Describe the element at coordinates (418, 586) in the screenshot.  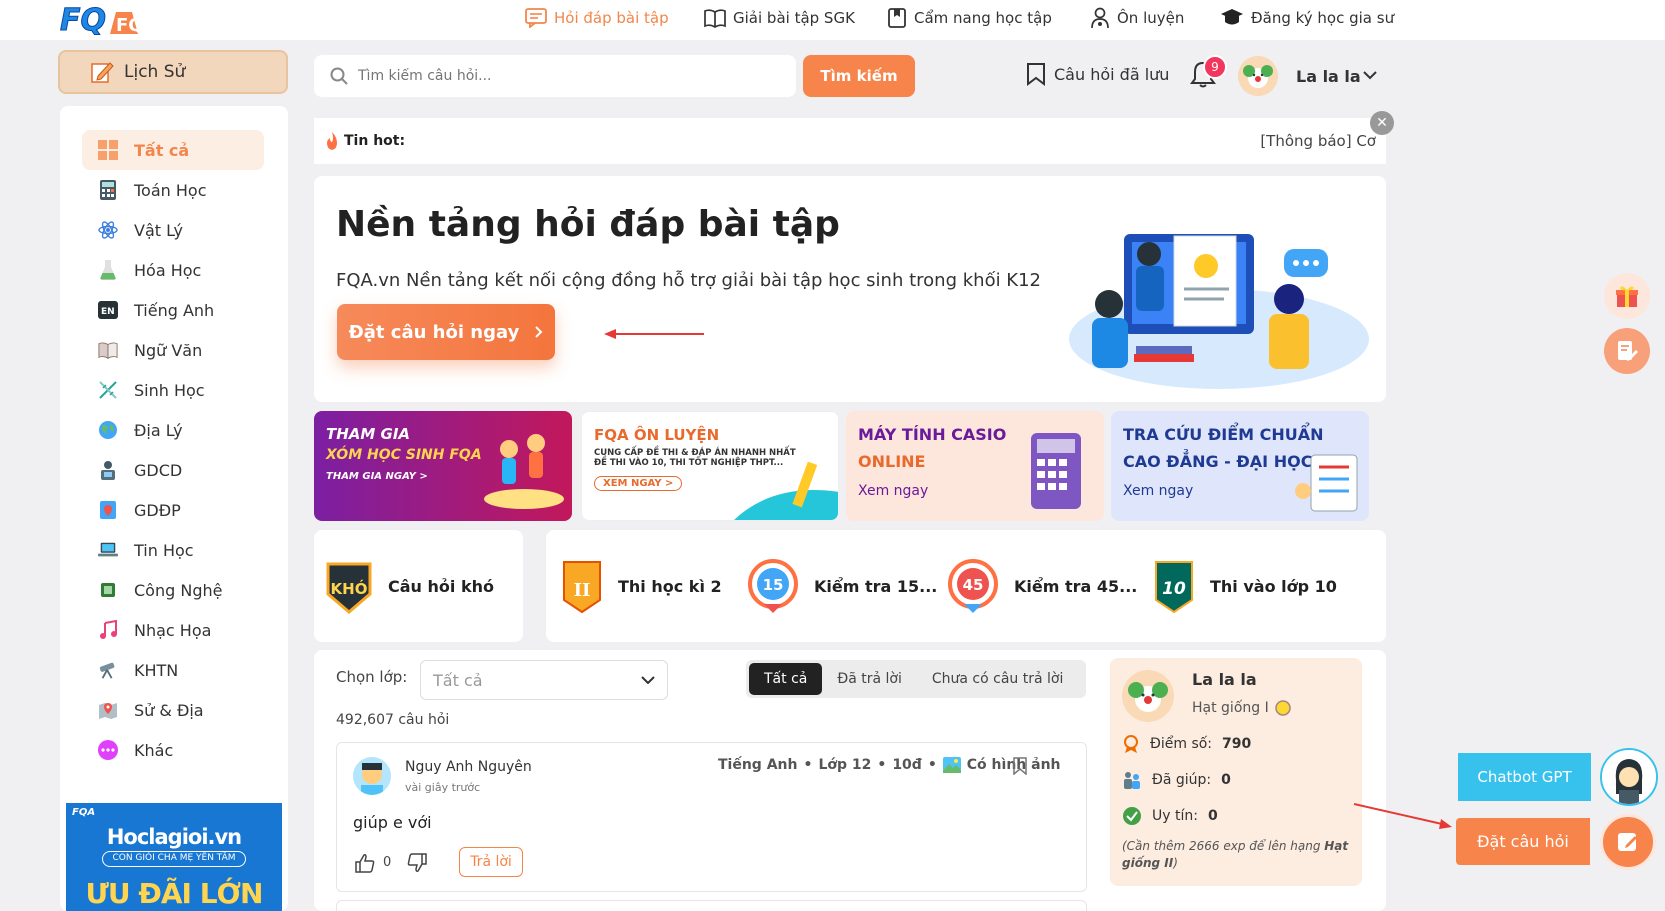
I see `exam-cau-hoi-kho: KHÓ Câu hỏi khó` at that location.